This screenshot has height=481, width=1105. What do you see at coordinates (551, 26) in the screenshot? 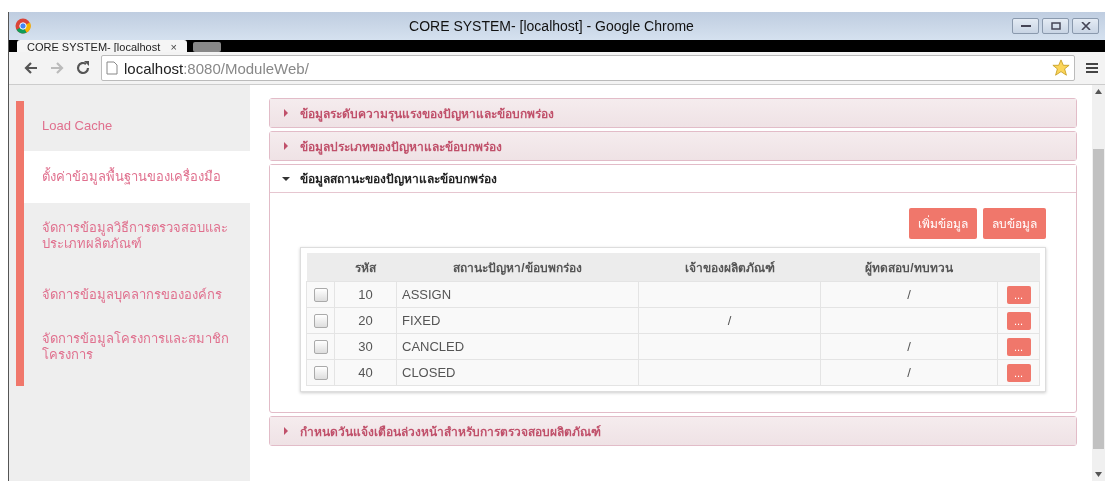
I see `window-title: CORE SYSTEM- [localhost] - Google Chrome` at bounding box center [551, 26].